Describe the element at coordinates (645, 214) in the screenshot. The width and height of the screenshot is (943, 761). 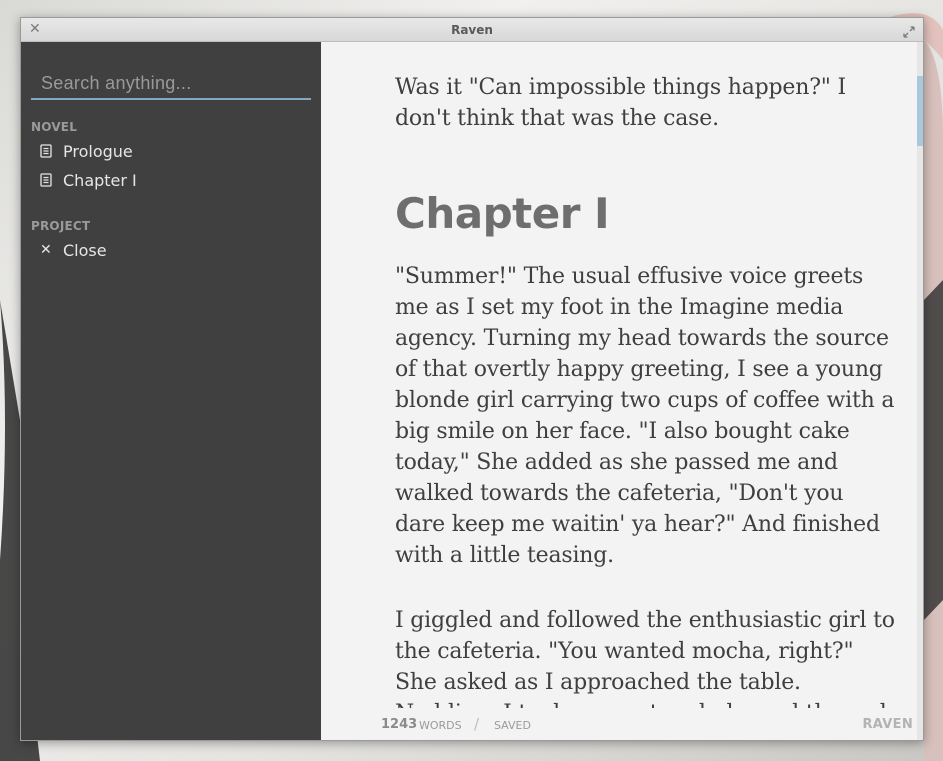
I see `chapter-heading: Chapter I` at that location.